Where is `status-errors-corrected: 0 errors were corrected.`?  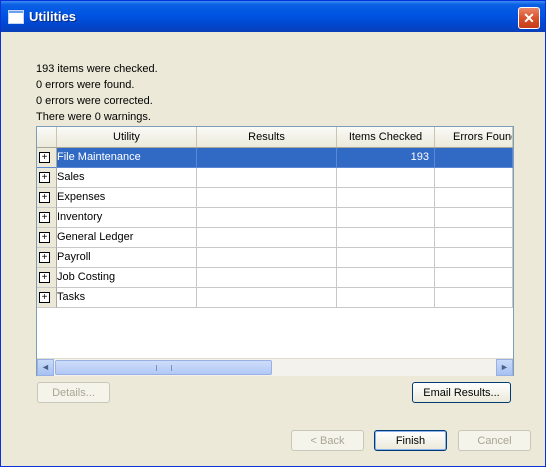
status-errors-corrected: 0 errors were corrected. is located at coordinates (94, 101).